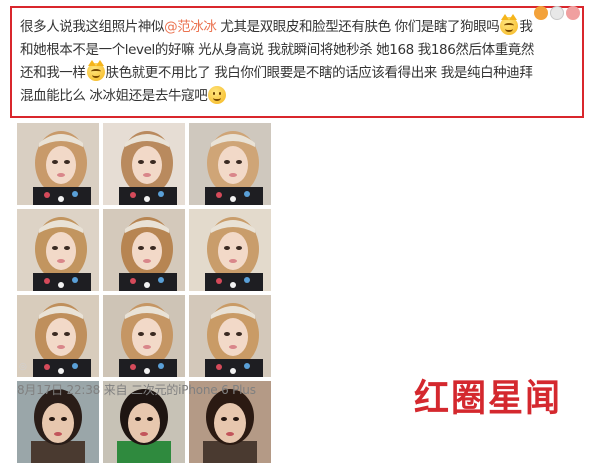 The image size is (595, 463). I want to click on post-line-4: 混血能比么 冰冰姐还是去牛寇吧, so click(298, 96).